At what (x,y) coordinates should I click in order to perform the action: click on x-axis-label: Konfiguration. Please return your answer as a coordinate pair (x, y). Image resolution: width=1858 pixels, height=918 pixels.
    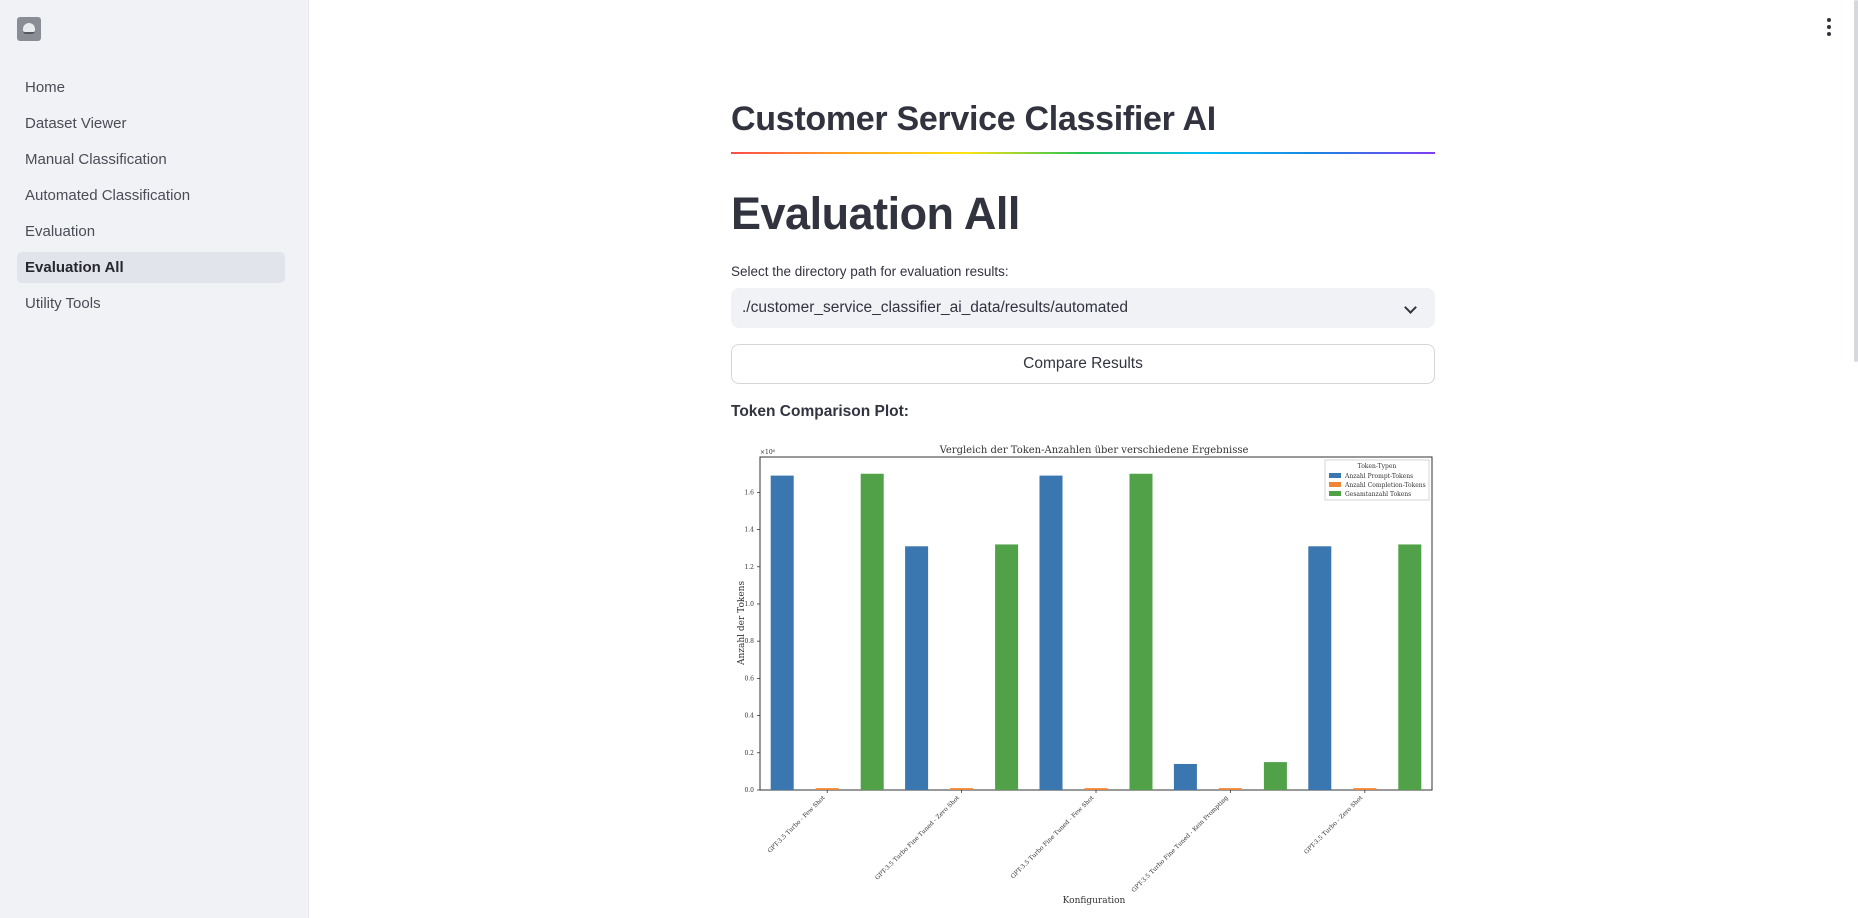
    Looking at the image, I should click on (1094, 901).